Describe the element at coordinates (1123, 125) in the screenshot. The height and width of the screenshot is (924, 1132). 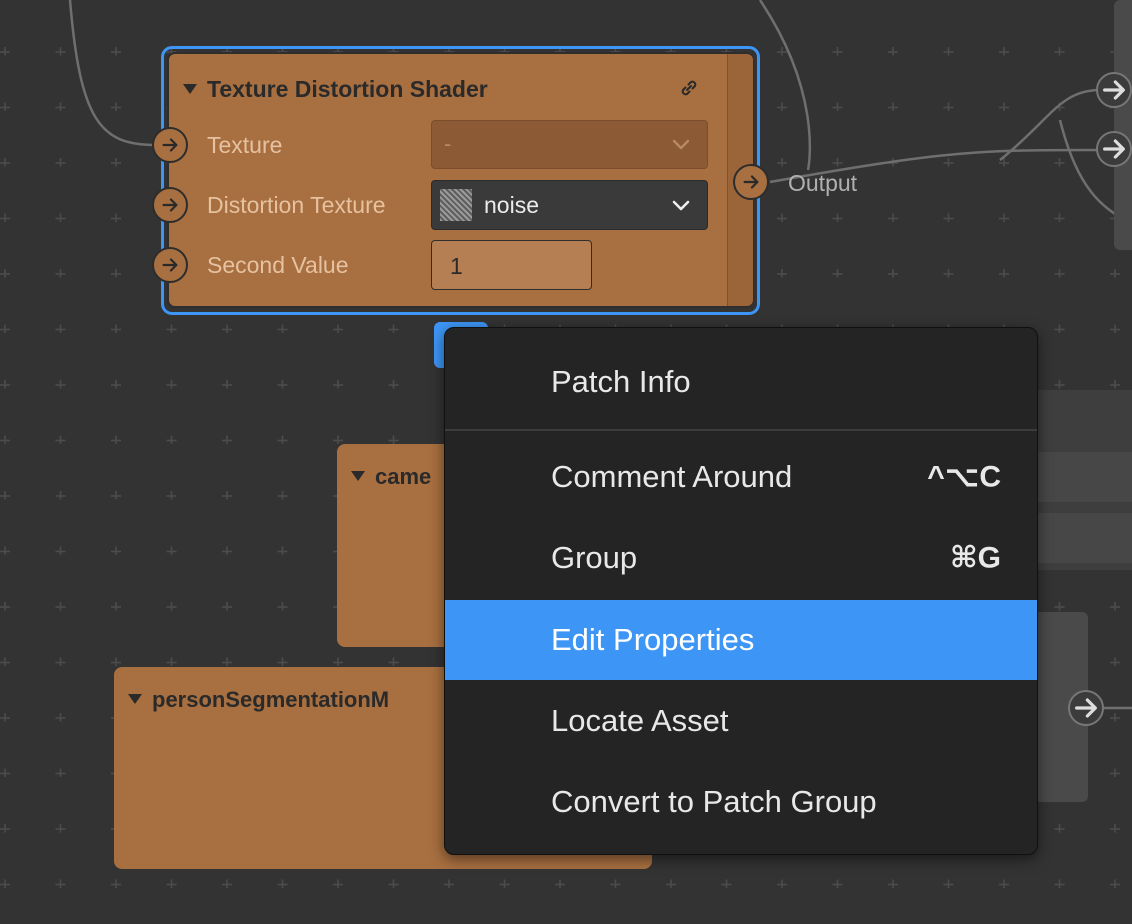
I see `right-patch-panel` at that location.